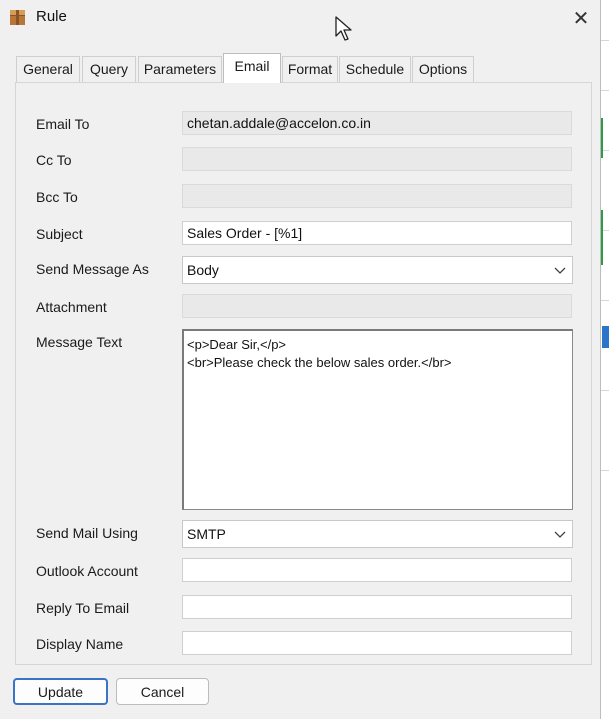  I want to click on cc-to-label: Cc To, so click(54, 160).